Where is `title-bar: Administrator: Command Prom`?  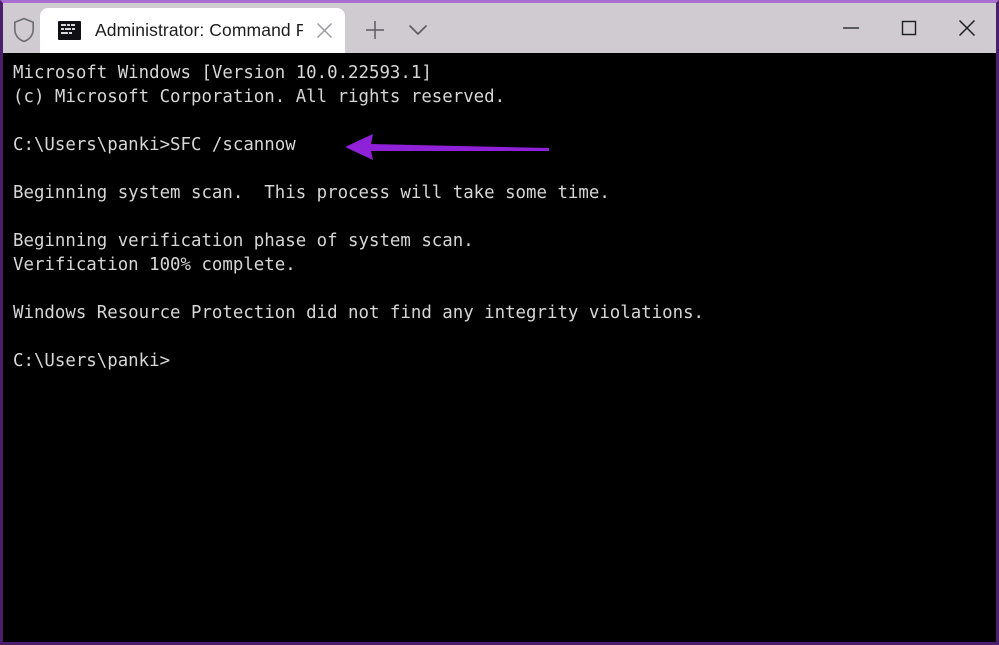 title-bar: Administrator: Command Prom is located at coordinates (499, 28).